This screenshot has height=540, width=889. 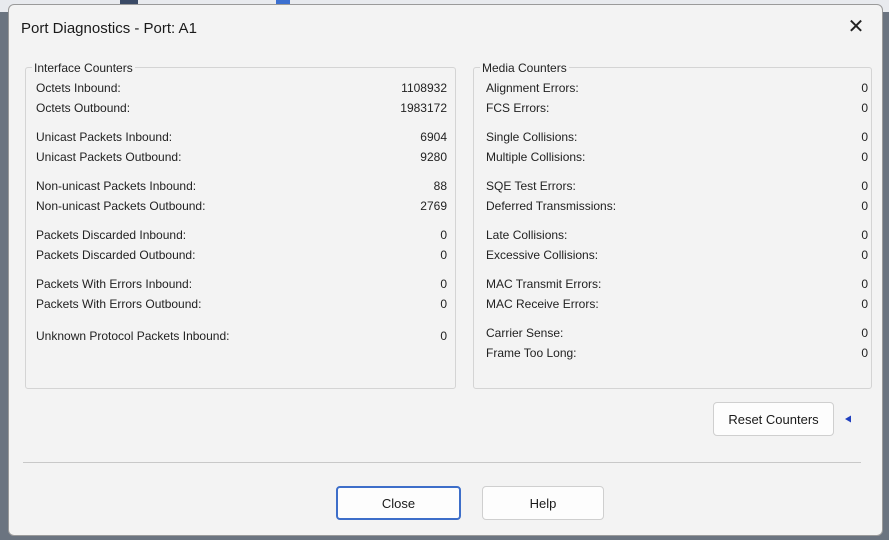 I want to click on counter-label: Deferred Transmissions:, so click(x=551, y=206).